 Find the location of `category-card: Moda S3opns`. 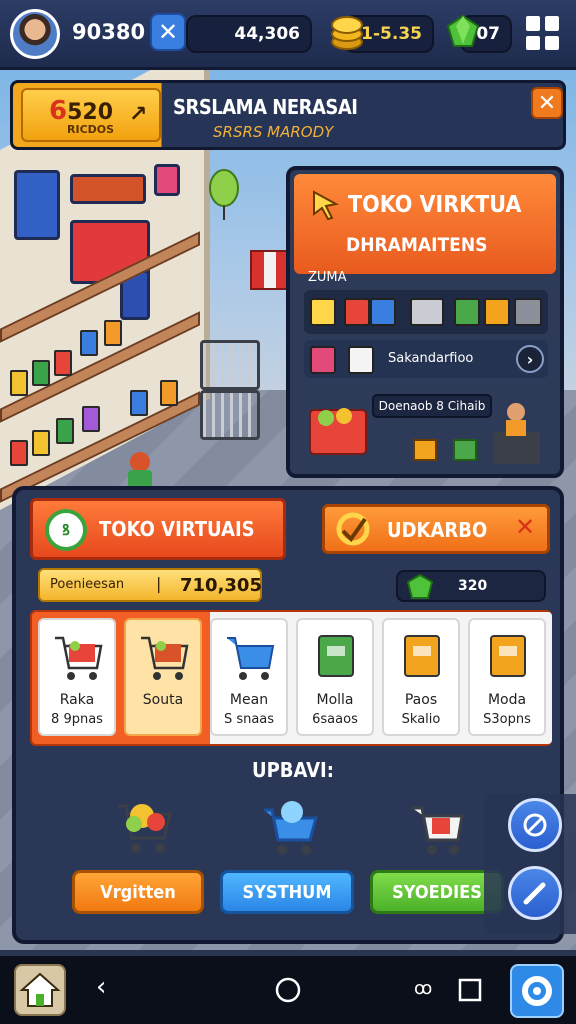

category-card: Moda S3opns is located at coordinates (507, 677).